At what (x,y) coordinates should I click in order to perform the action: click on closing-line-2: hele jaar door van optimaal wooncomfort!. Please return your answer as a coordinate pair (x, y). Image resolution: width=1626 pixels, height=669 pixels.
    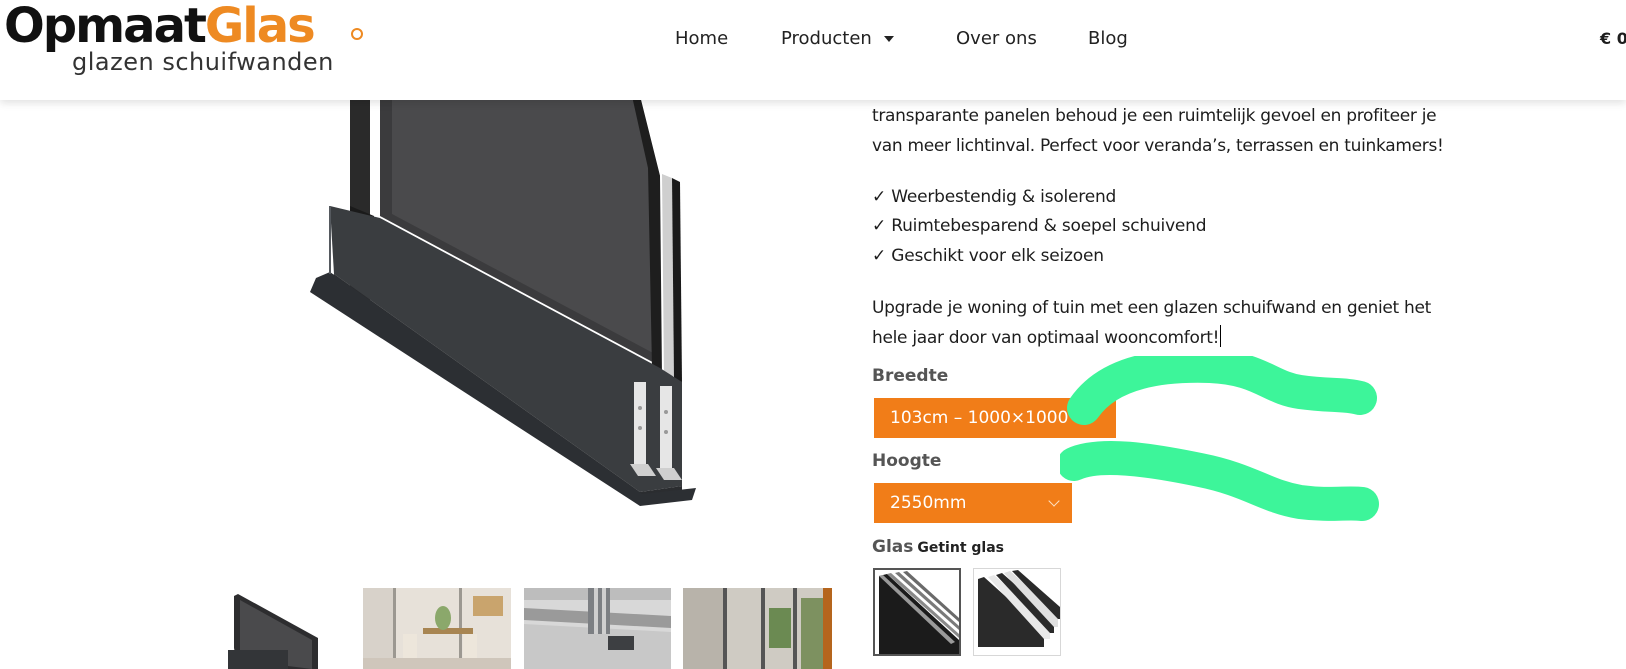
    Looking at the image, I should click on (1047, 338).